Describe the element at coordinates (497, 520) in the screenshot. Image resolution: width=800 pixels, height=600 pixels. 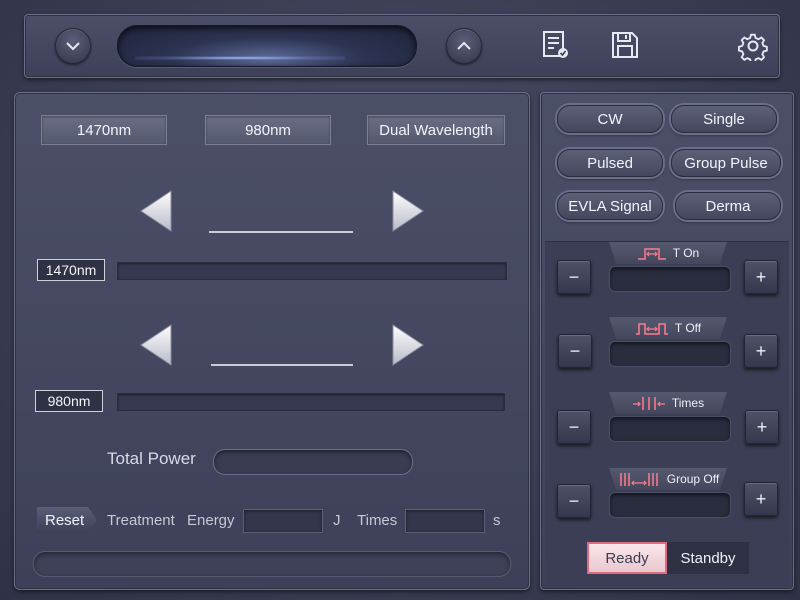
I see `times-unit: s` at that location.